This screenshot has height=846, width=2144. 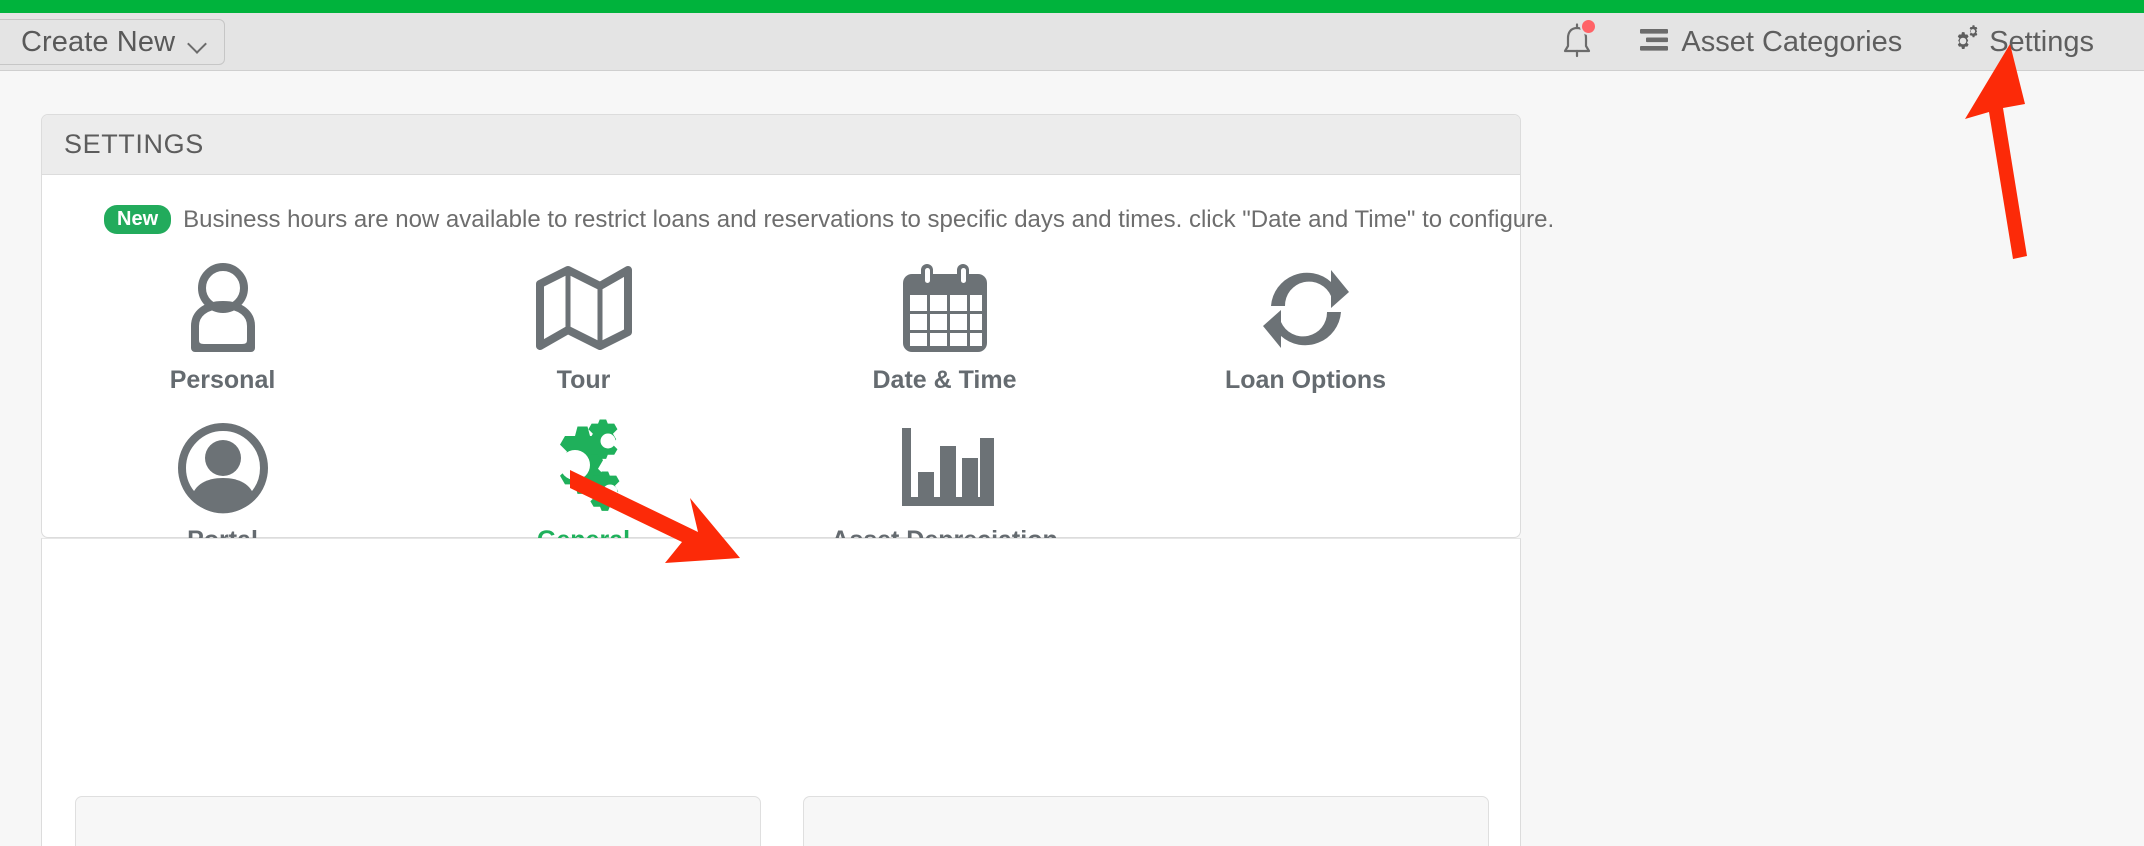 I want to click on nav-item-settings: Settings, so click(x=2020, y=42).